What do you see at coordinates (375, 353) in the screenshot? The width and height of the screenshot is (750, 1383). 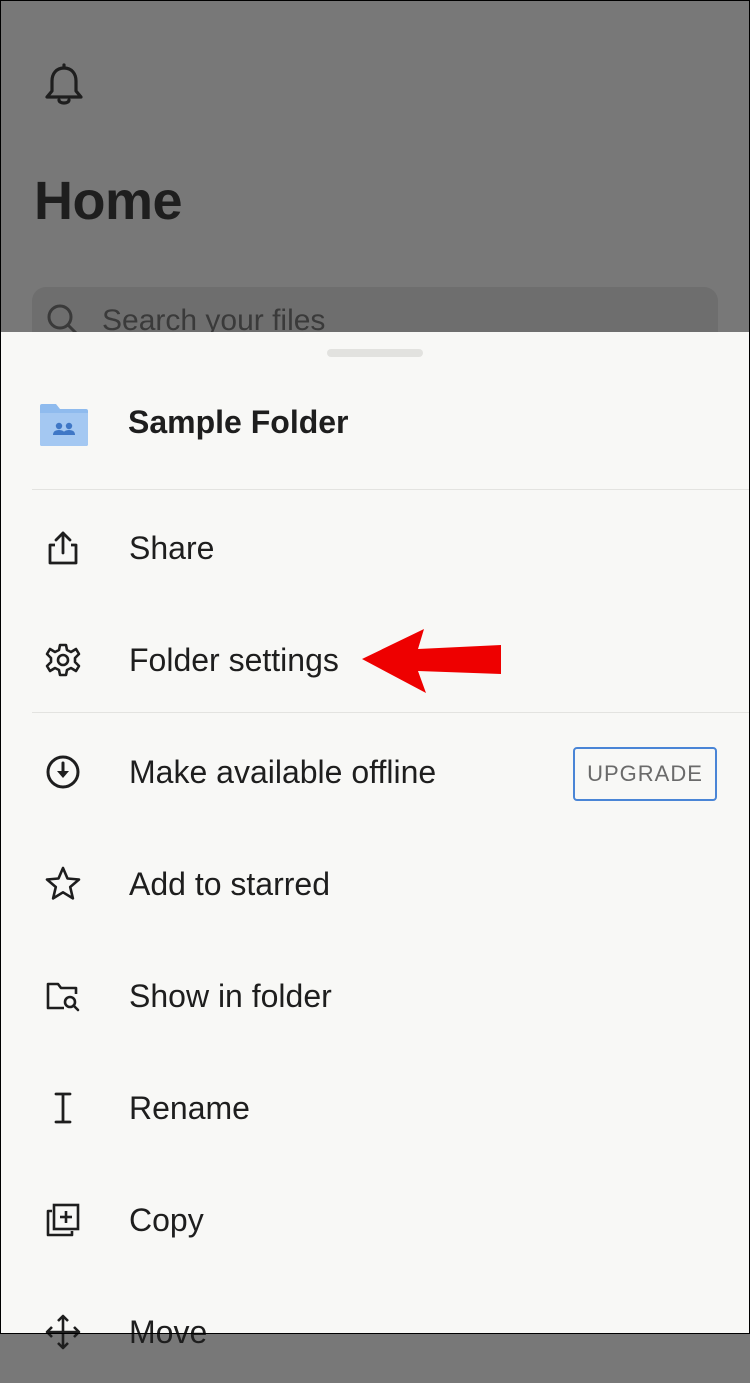 I see `sheet-grabber-handle` at bounding box center [375, 353].